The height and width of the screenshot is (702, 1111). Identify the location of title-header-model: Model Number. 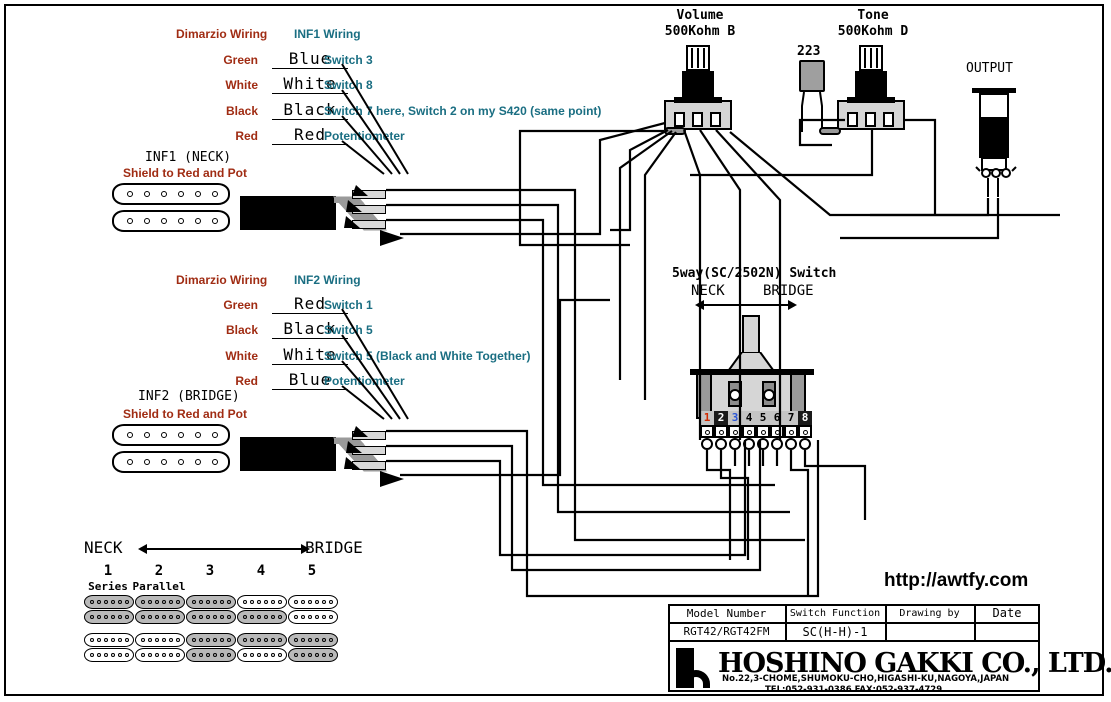
(726, 613).